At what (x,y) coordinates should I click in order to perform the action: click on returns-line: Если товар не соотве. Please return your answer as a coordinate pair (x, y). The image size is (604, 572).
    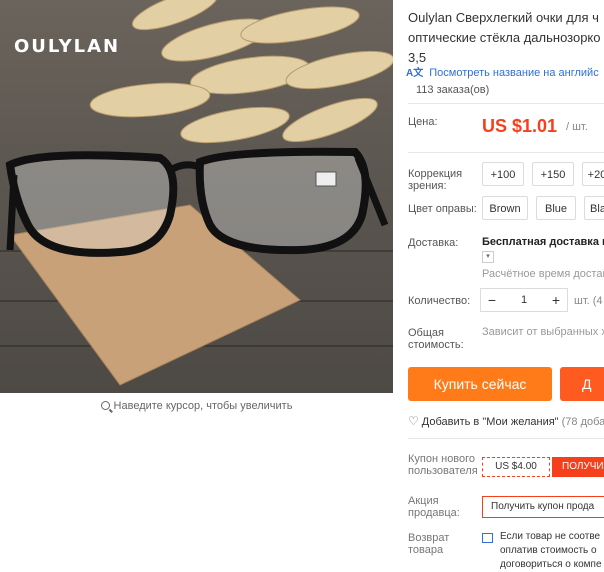
    Looking at the image, I should click on (550, 536).